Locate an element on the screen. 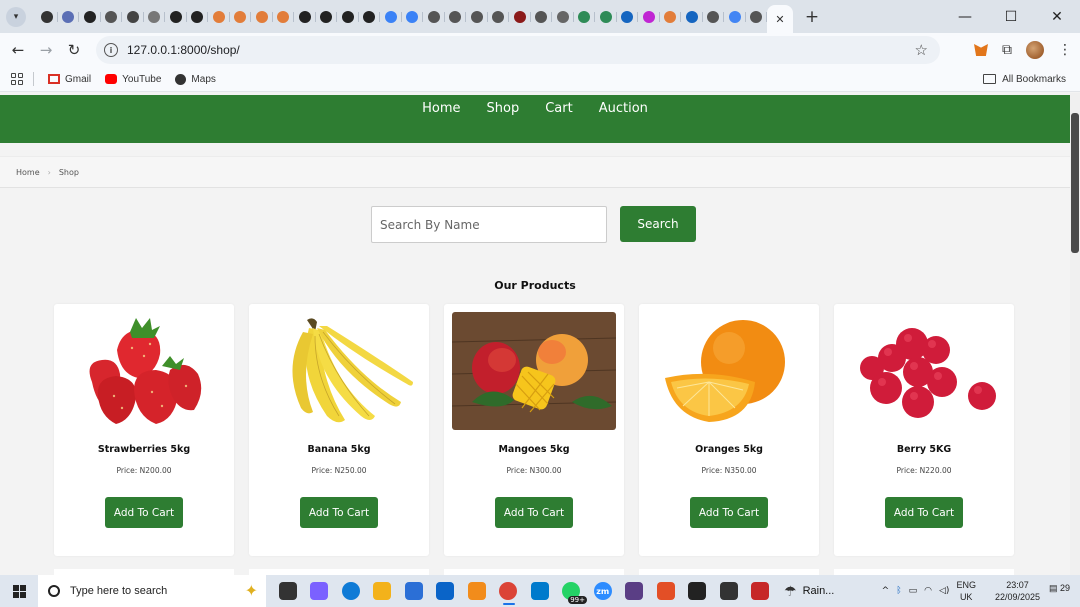 This screenshot has height=607, width=1080. apps-grid-icon is located at coordinates (17, 79).